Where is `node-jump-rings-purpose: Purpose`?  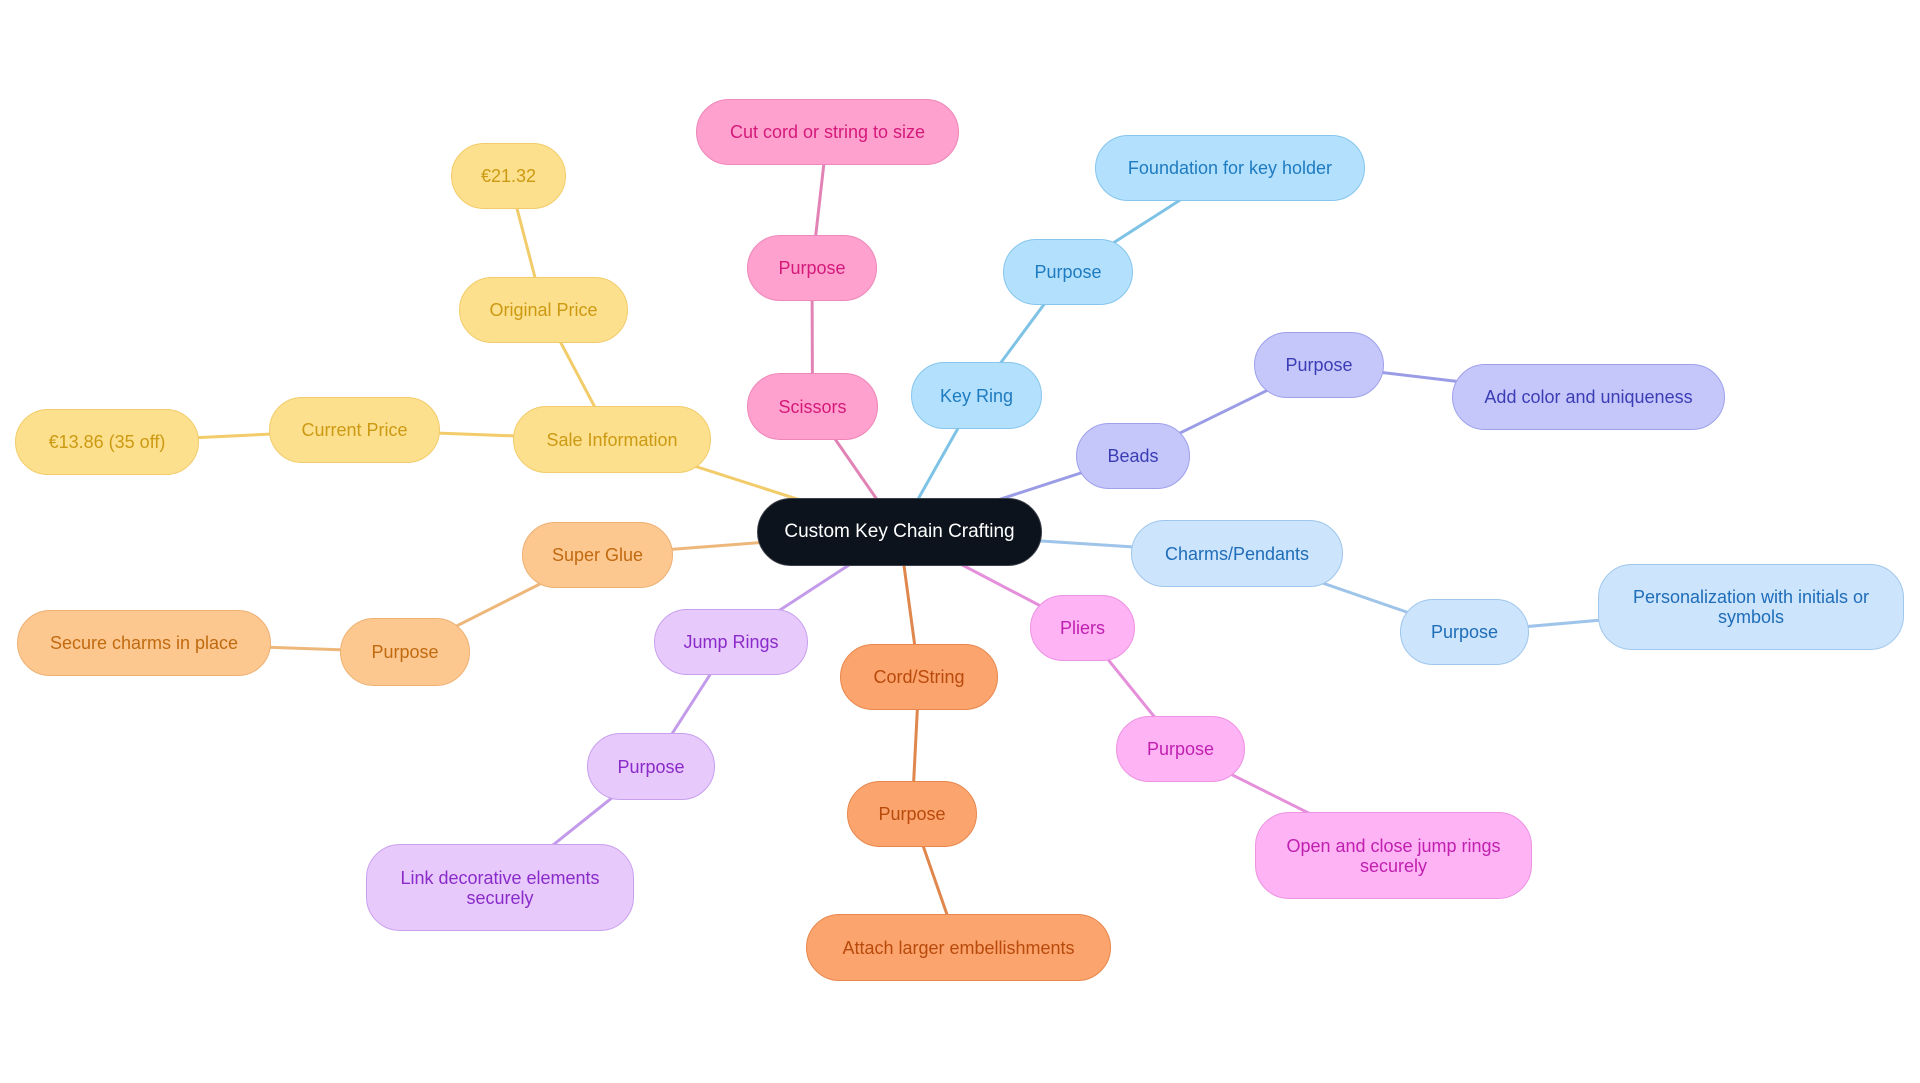 node-jump-rings-purpose: Purpose is located at coordinates (651, 766).